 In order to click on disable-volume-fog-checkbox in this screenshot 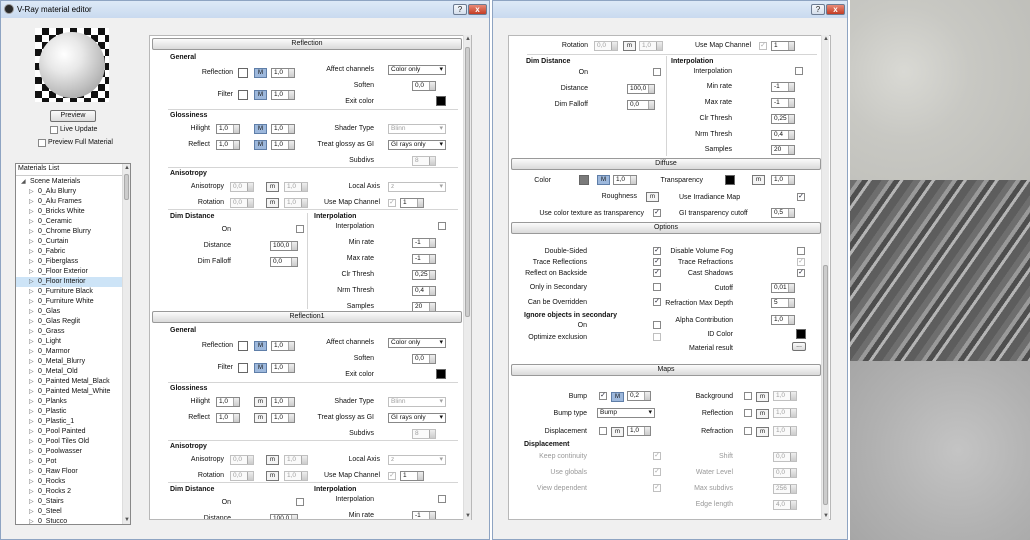, I will do `click(801, 251)`.